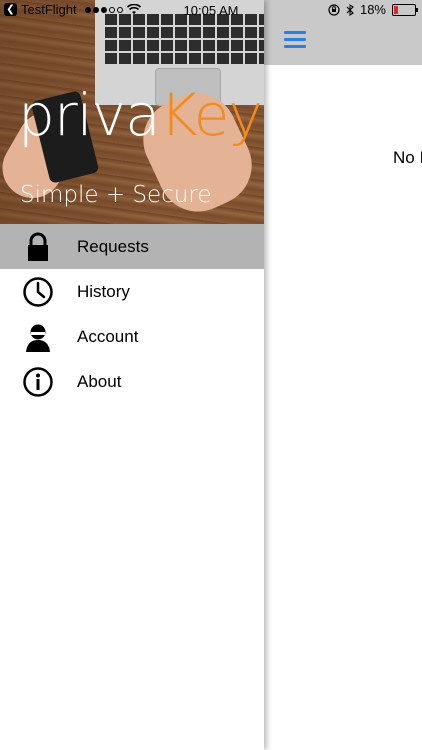  Describe the element at coordinates (296, 41) in the screenshot. I see `hamburger-icon` at that location.